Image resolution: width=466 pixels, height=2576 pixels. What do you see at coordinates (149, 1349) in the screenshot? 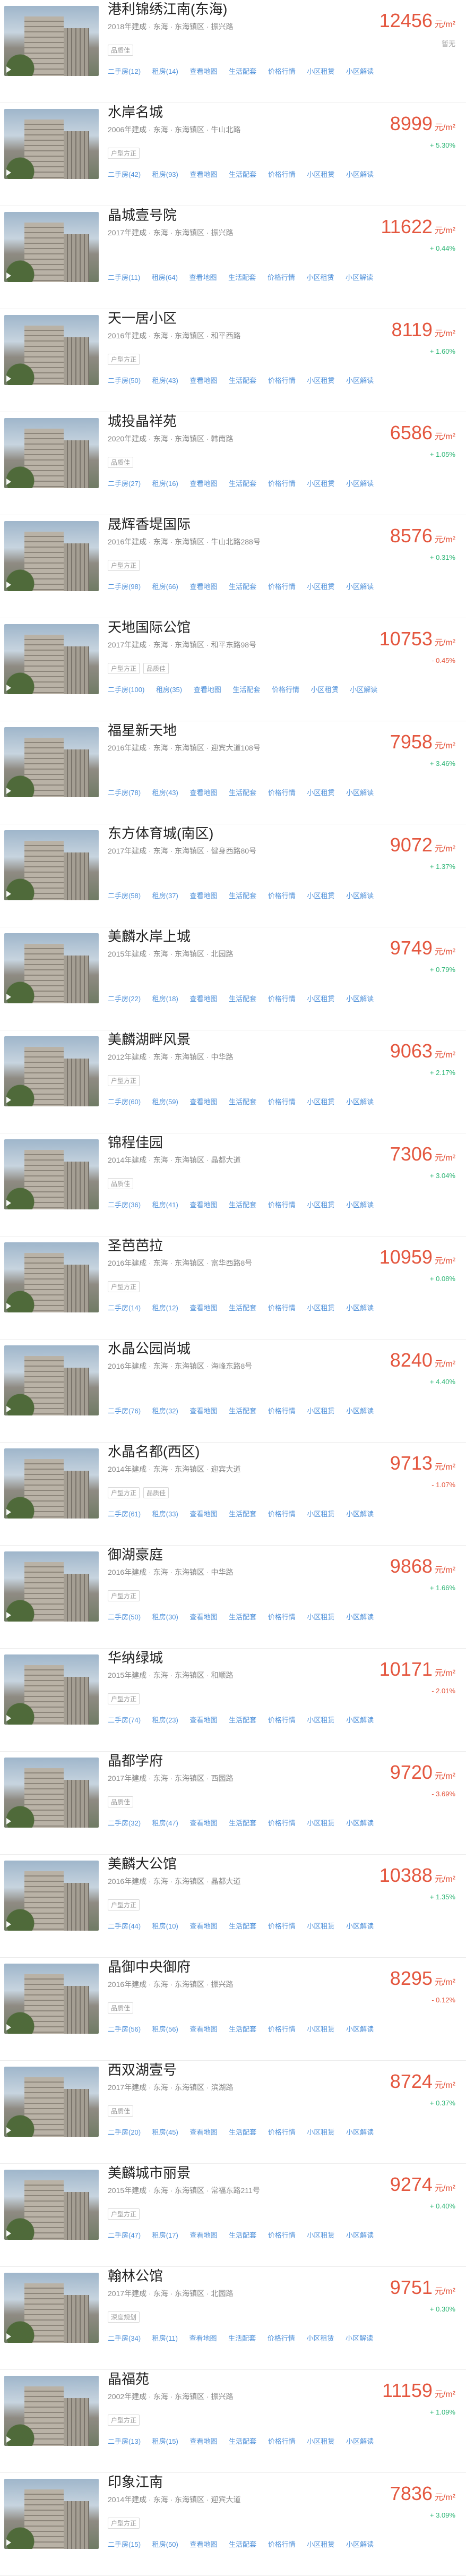
I see `community-name: 水晶公园尚城` at bounding box center [149, 1349].